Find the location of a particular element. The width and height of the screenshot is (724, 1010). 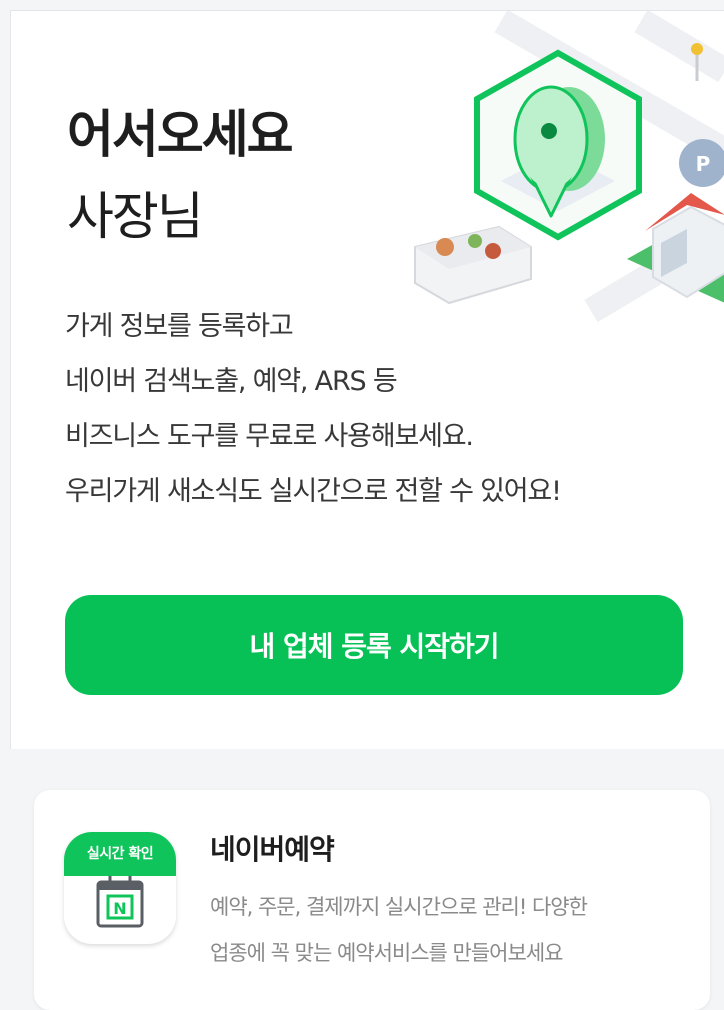

store-map-illustration: P is located at coordinates (569, 167).